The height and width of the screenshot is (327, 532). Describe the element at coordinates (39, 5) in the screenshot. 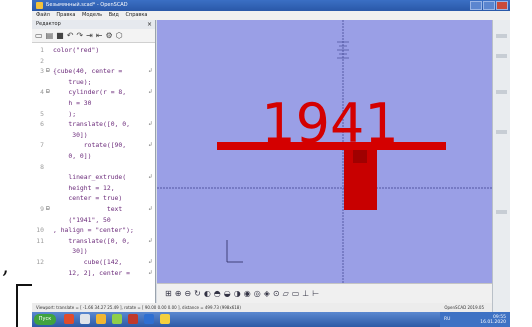

I see `openscad-app-icon` at that location.